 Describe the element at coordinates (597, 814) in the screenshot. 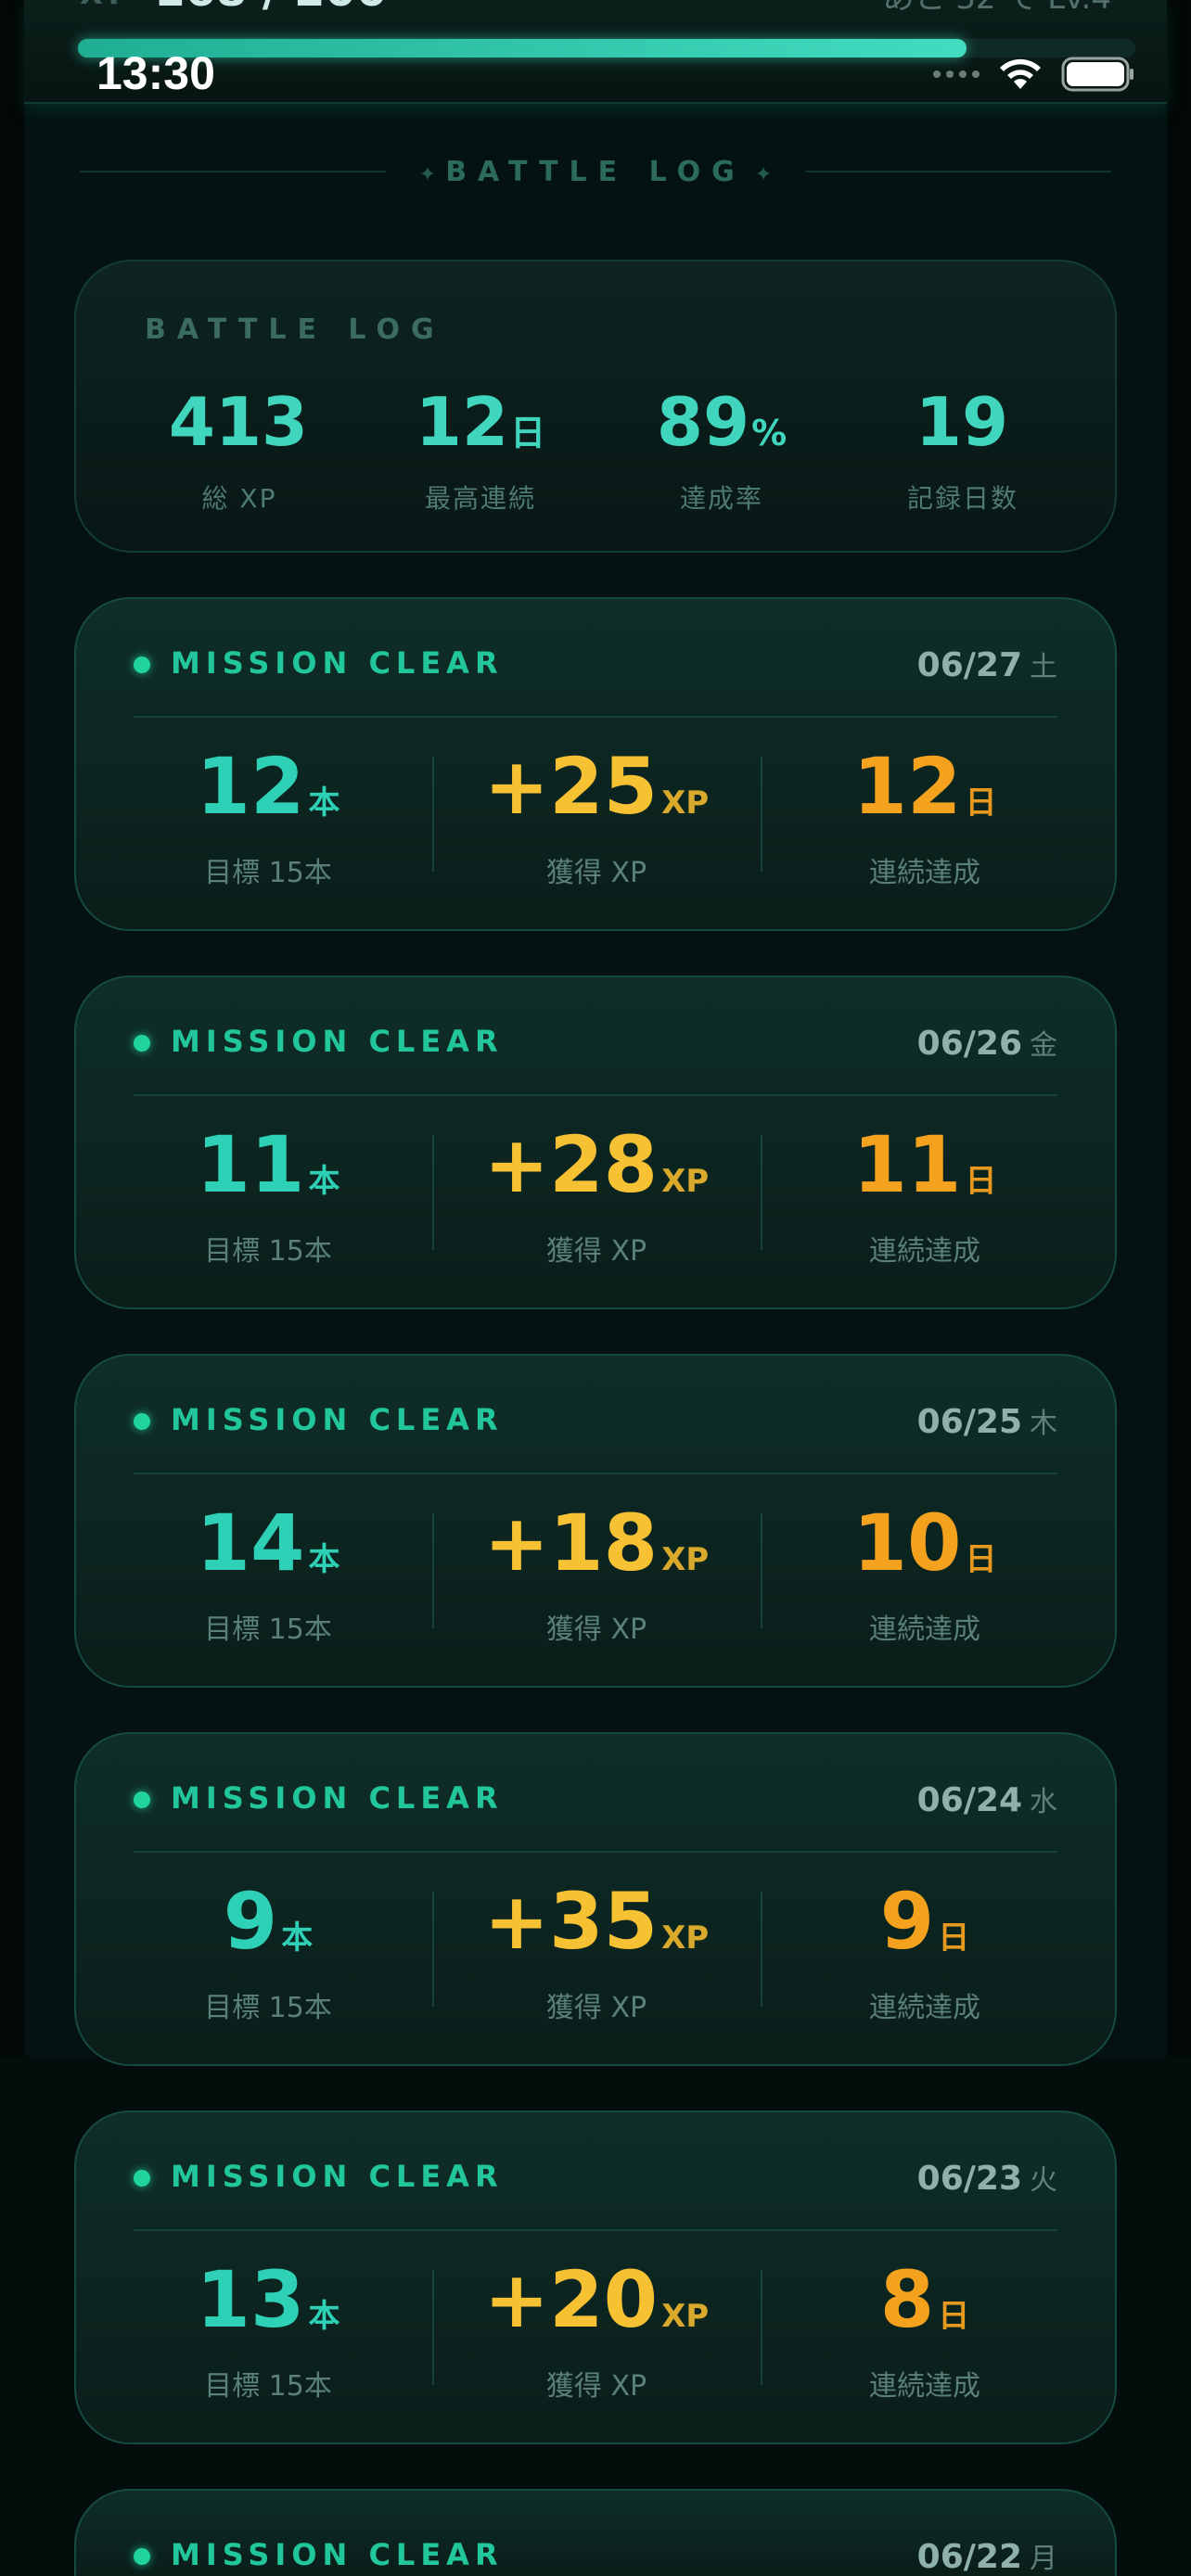

I see `xp-column: +25 XP 獲得 XP` at that location.